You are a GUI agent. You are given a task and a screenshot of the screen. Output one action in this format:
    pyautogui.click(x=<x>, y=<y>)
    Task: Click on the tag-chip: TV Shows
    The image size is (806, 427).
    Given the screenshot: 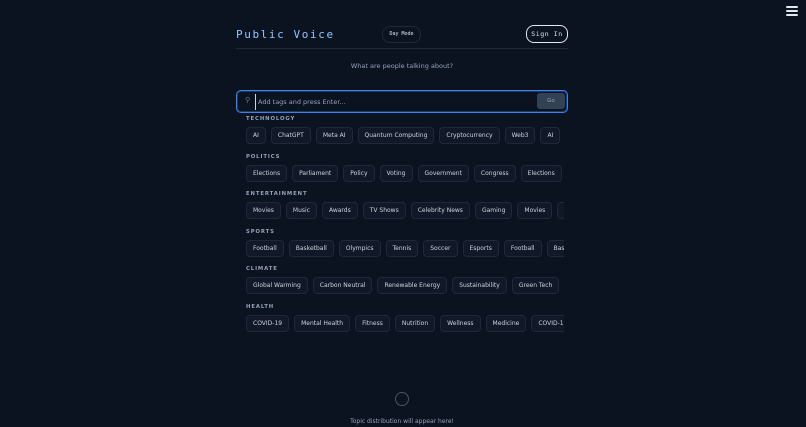 What is the action you would take?
    pyautogui.click(x=384, y=211)
    